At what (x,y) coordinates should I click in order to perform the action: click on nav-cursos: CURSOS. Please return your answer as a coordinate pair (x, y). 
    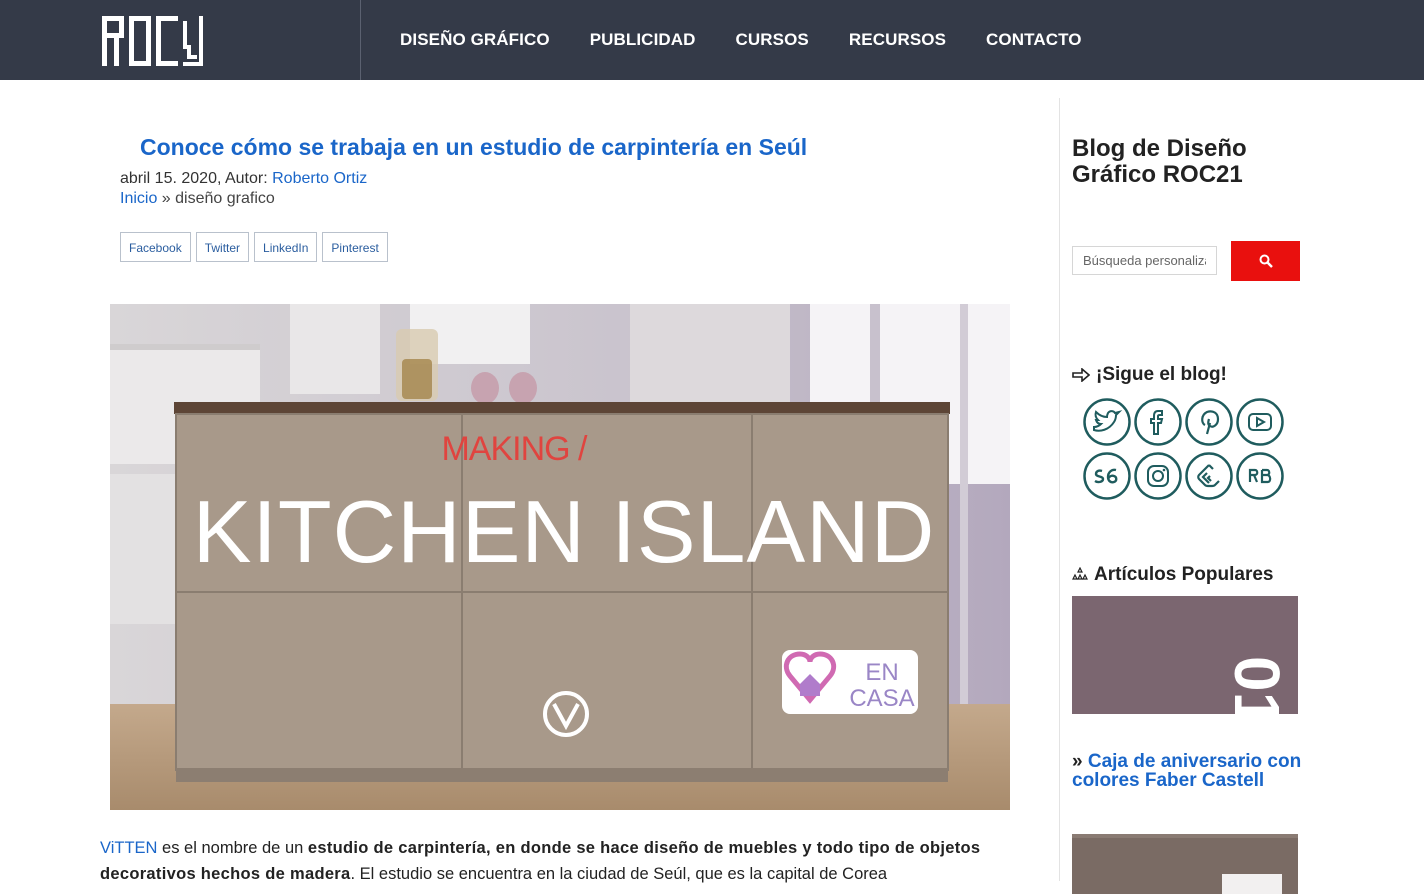
    Looking at the image, I should click on (772, 40).